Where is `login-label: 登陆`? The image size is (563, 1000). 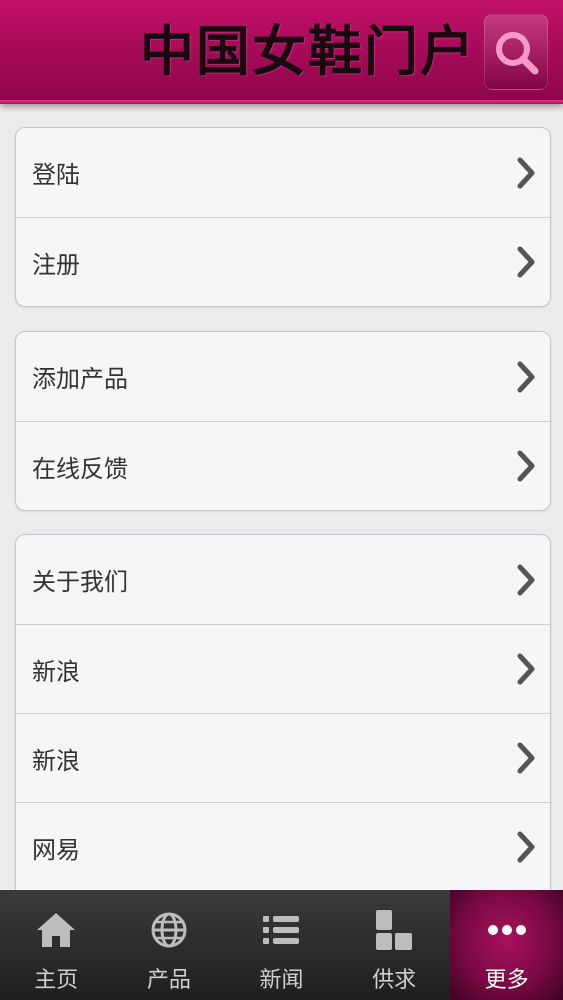
login-label: 登陆 is located at coordinates (56, 175).